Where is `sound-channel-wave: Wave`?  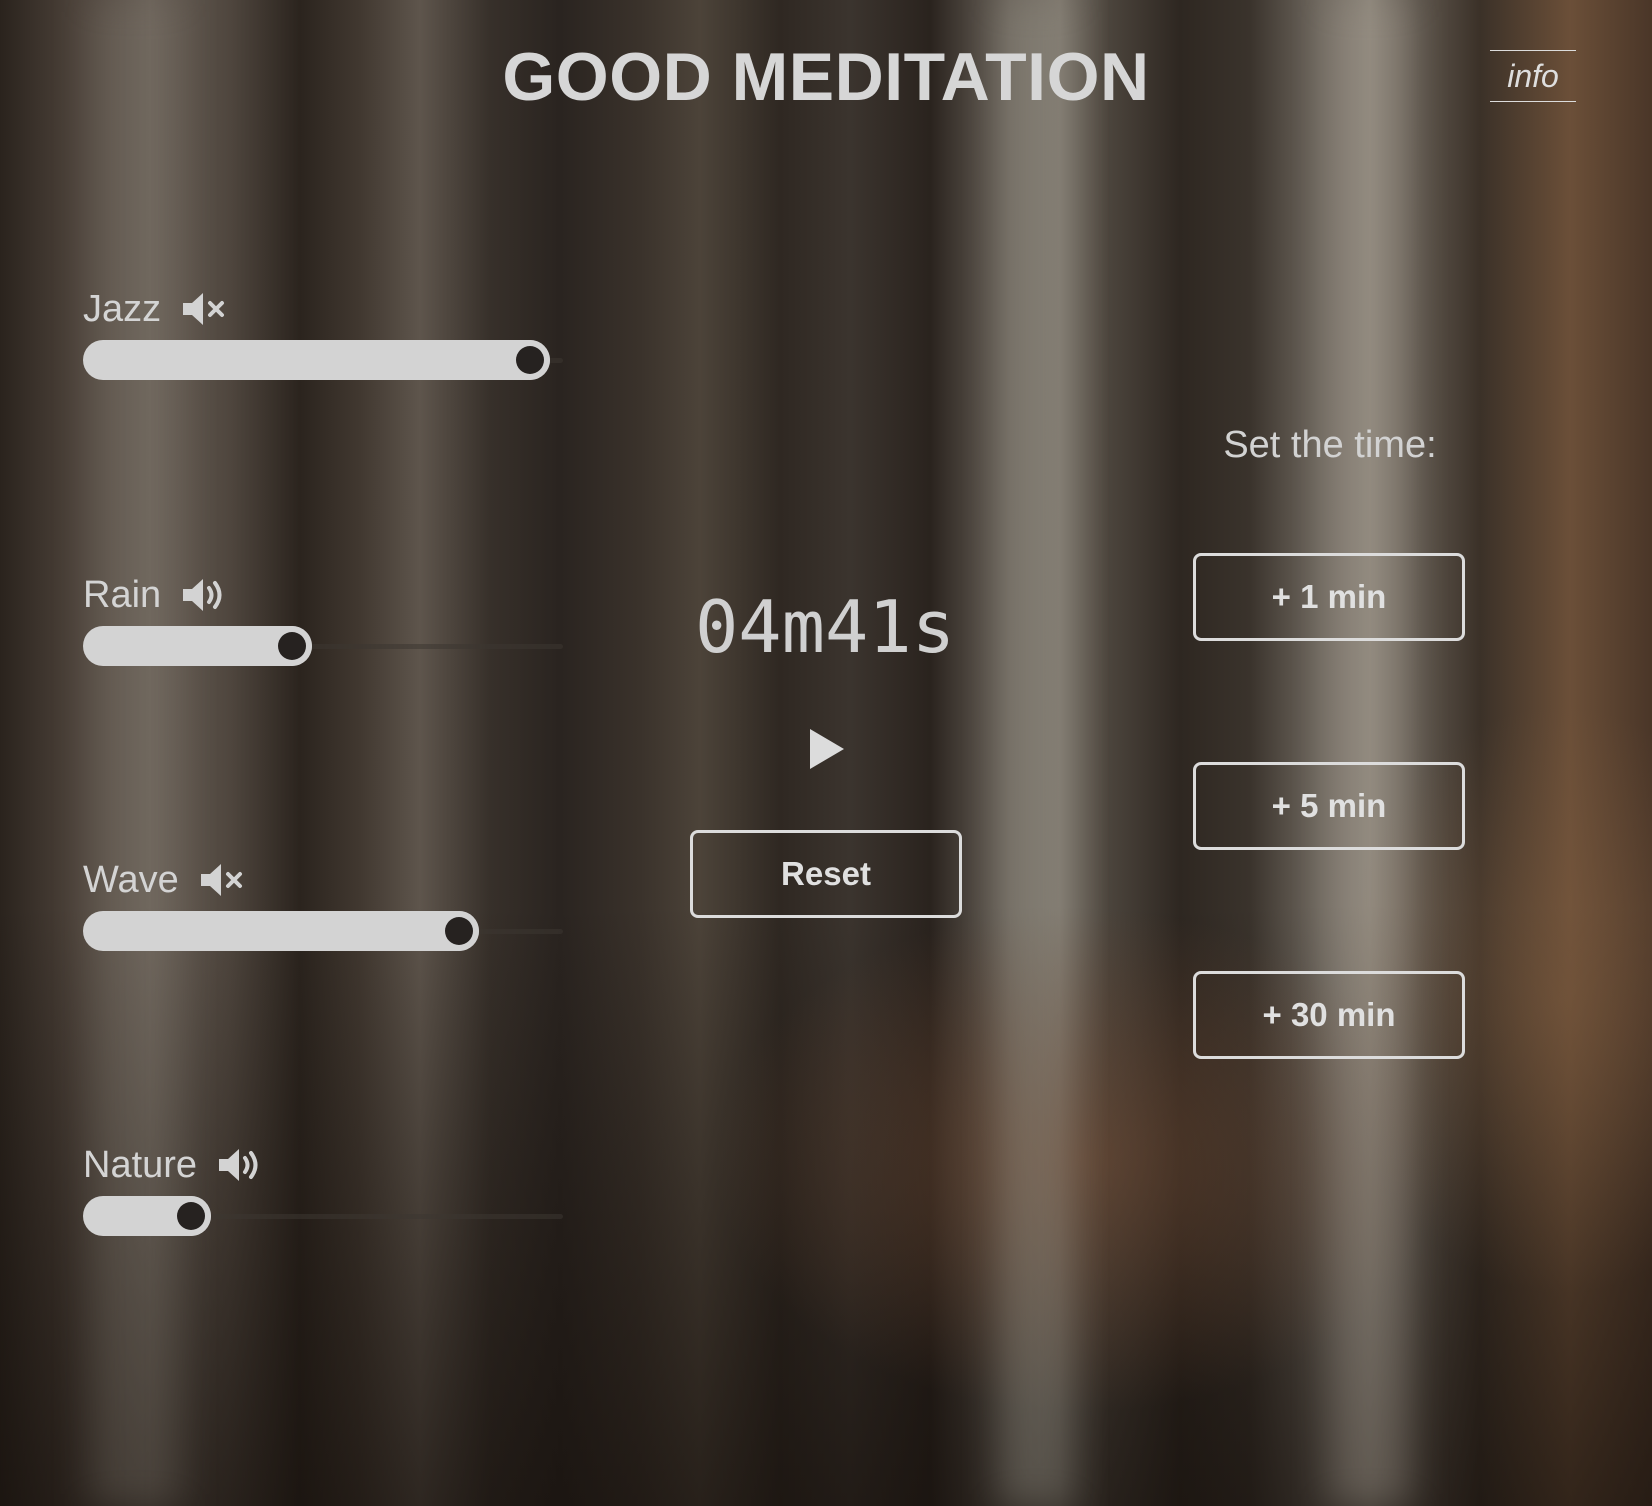 sound-channel-wave: Wave is located at coordinates (323, 903).